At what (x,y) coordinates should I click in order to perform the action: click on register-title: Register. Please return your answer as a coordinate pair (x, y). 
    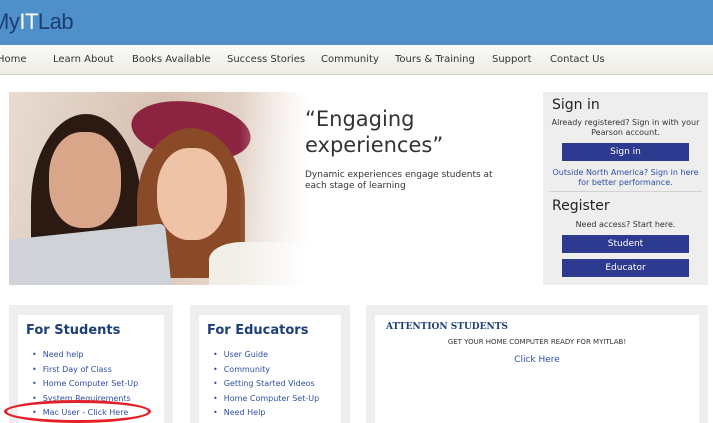
    Looking at the image, I should click on (581, 206).